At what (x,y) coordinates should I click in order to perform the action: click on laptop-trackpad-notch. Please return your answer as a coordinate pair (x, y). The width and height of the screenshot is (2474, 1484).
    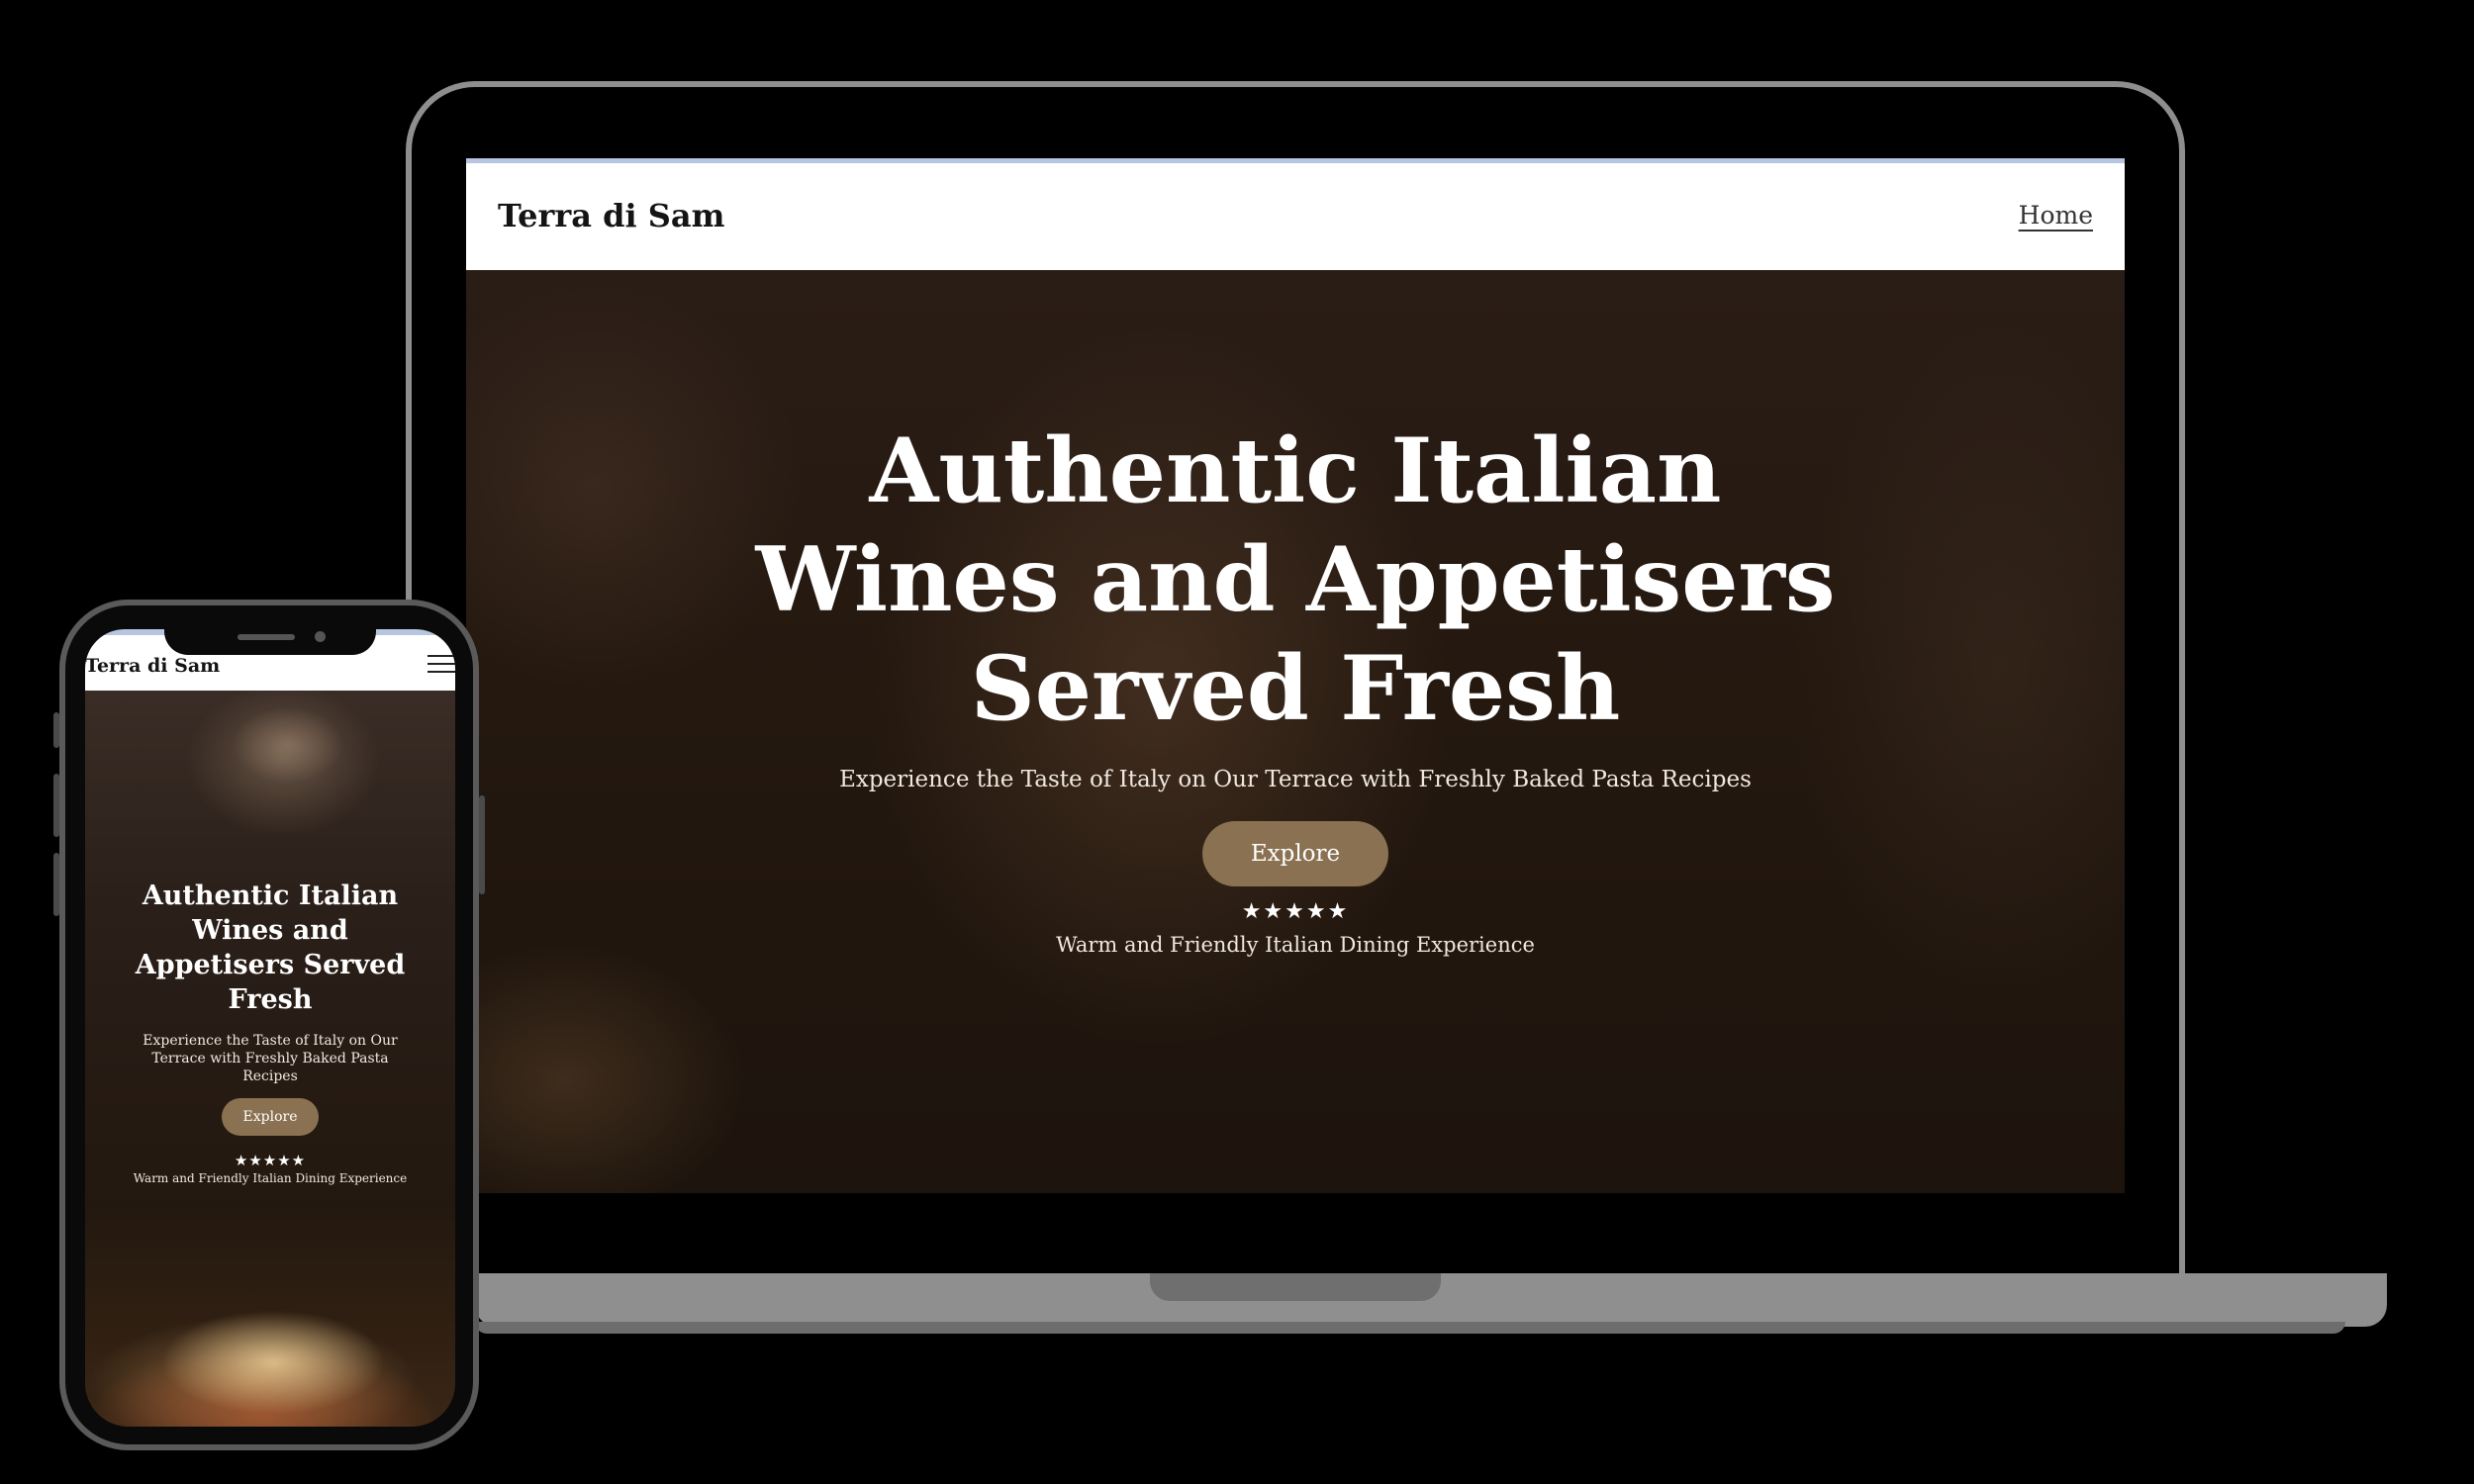
    Looking at the image, I should click on (1295, 1287).